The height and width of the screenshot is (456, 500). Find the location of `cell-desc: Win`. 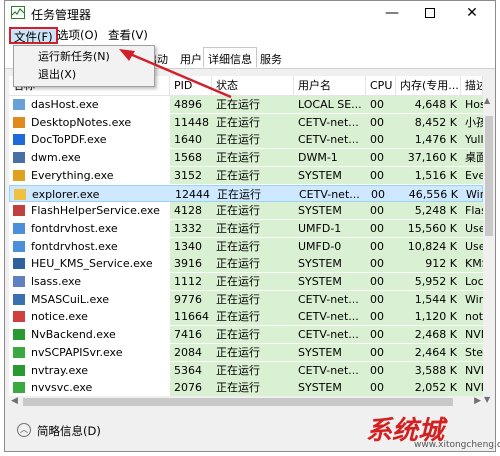

cell-desc: Win is located at coordinates (474, 194).